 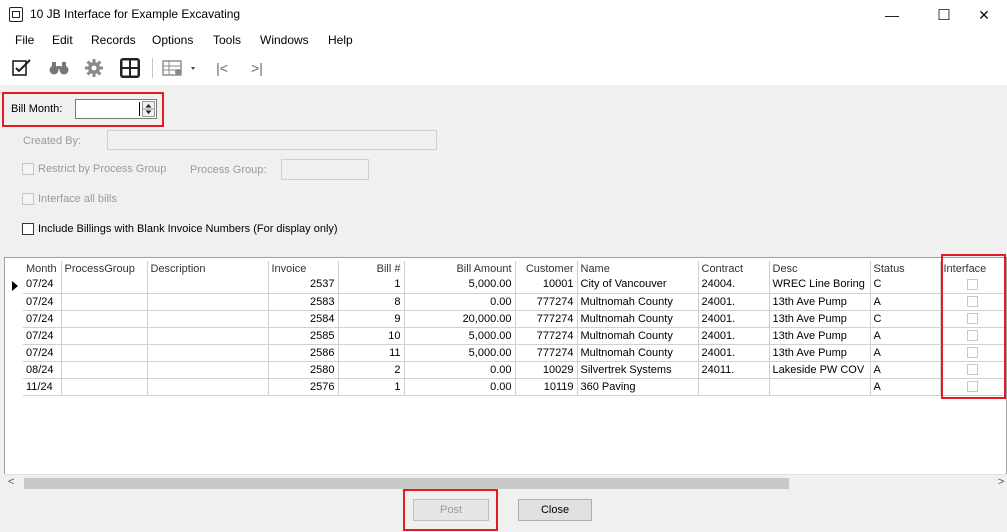 I want to click on cell-bill: 10, so click(x=371, y=336).